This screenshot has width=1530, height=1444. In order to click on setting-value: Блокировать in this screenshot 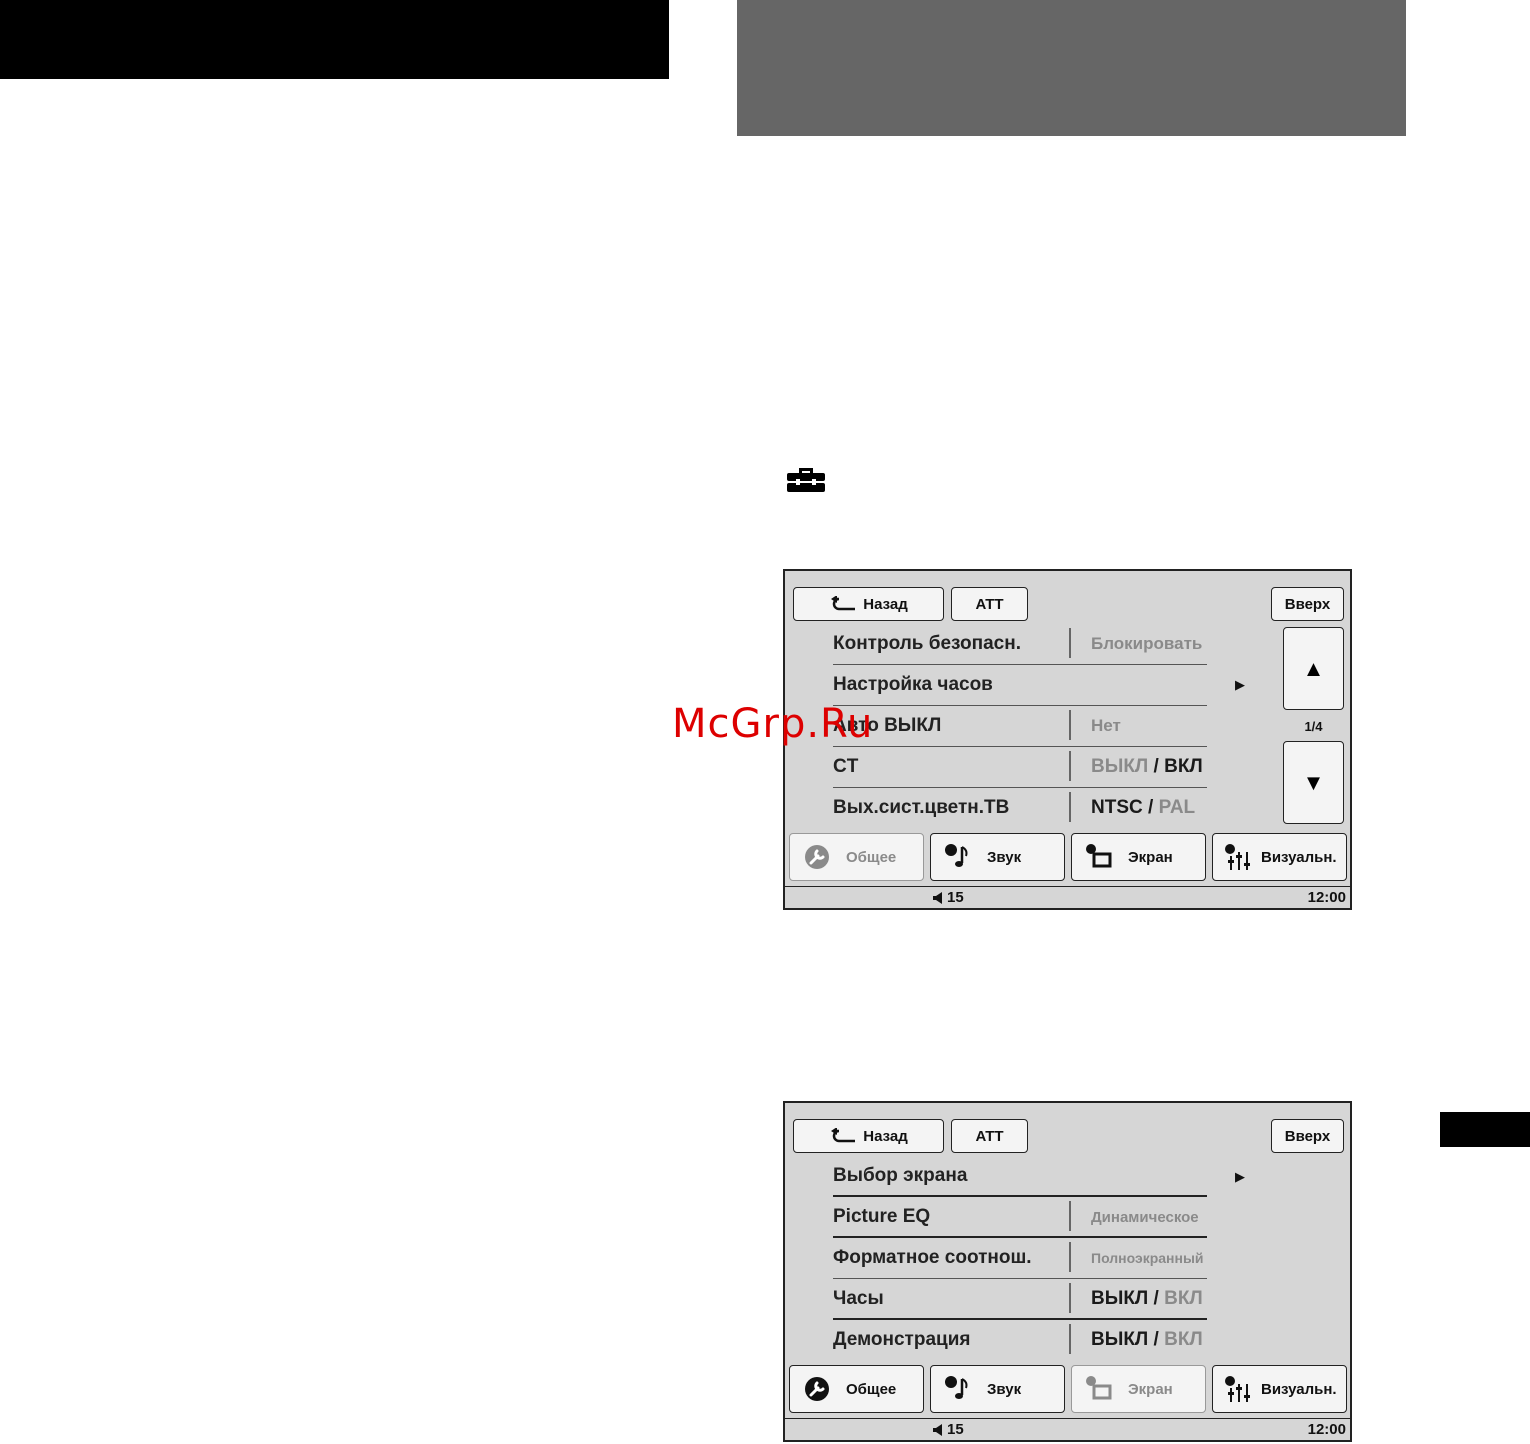, I will do `click(1147, 643)`.